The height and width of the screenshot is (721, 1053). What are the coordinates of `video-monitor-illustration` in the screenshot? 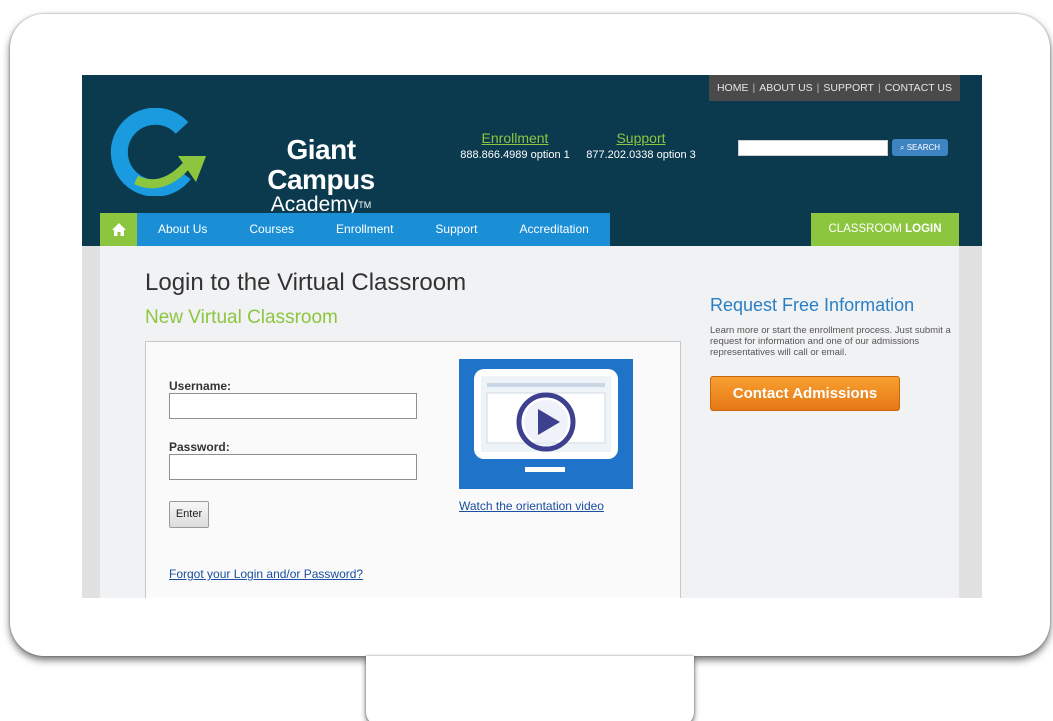 It's located at (546, 420).